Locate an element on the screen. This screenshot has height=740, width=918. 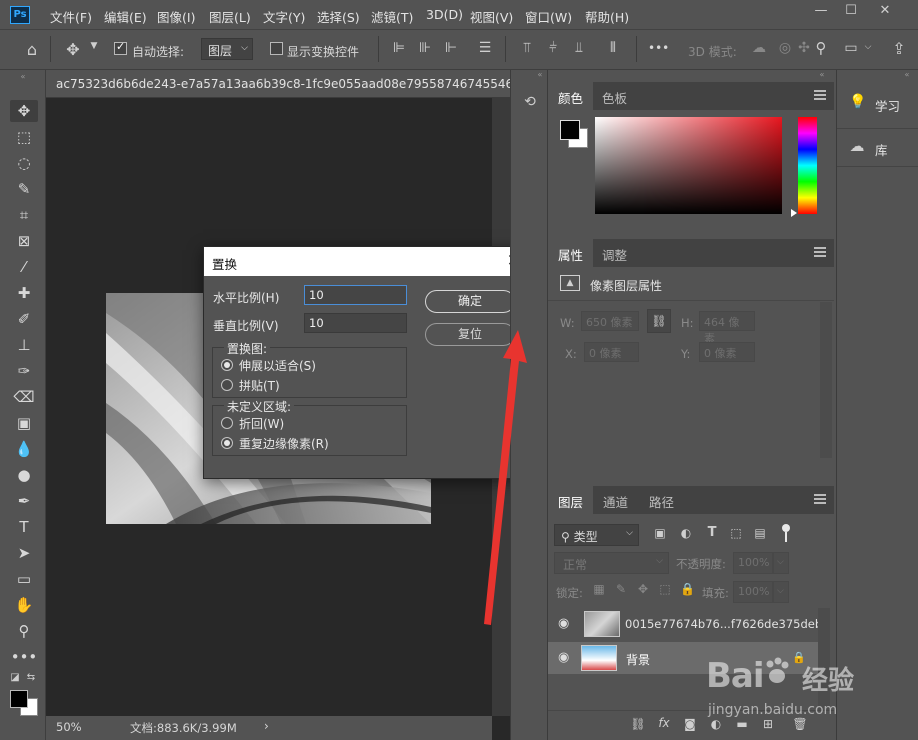
lock-transparent-icon: ▦ is located at coordinates (599, 589).